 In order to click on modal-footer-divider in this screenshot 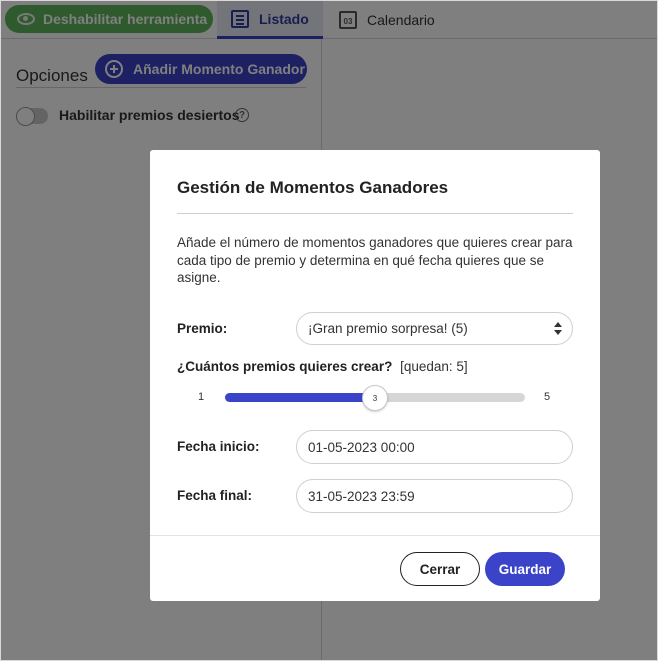, I will do `click(375, 535)`.